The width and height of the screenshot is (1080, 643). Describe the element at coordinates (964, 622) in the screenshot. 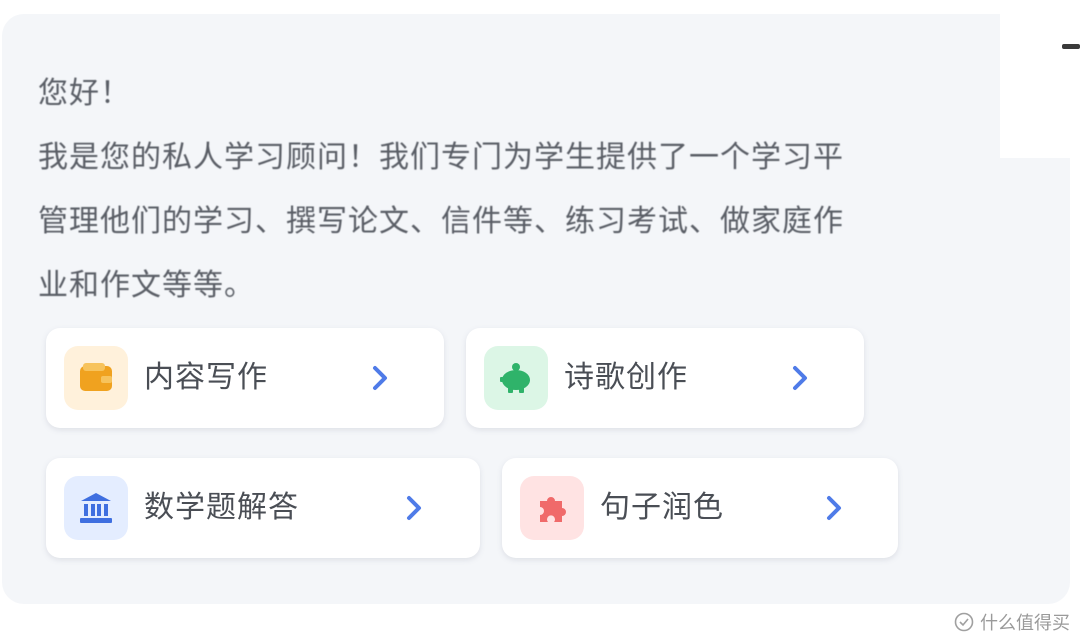

I see `watermark-logo-icon` at that location.